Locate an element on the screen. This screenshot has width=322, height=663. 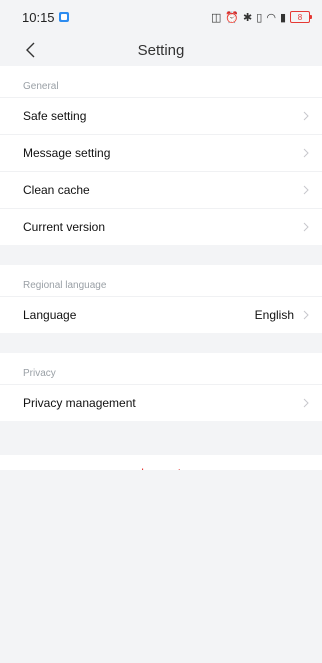
regional-language-section: Regional language Language English is located at coordinates (161, 299).